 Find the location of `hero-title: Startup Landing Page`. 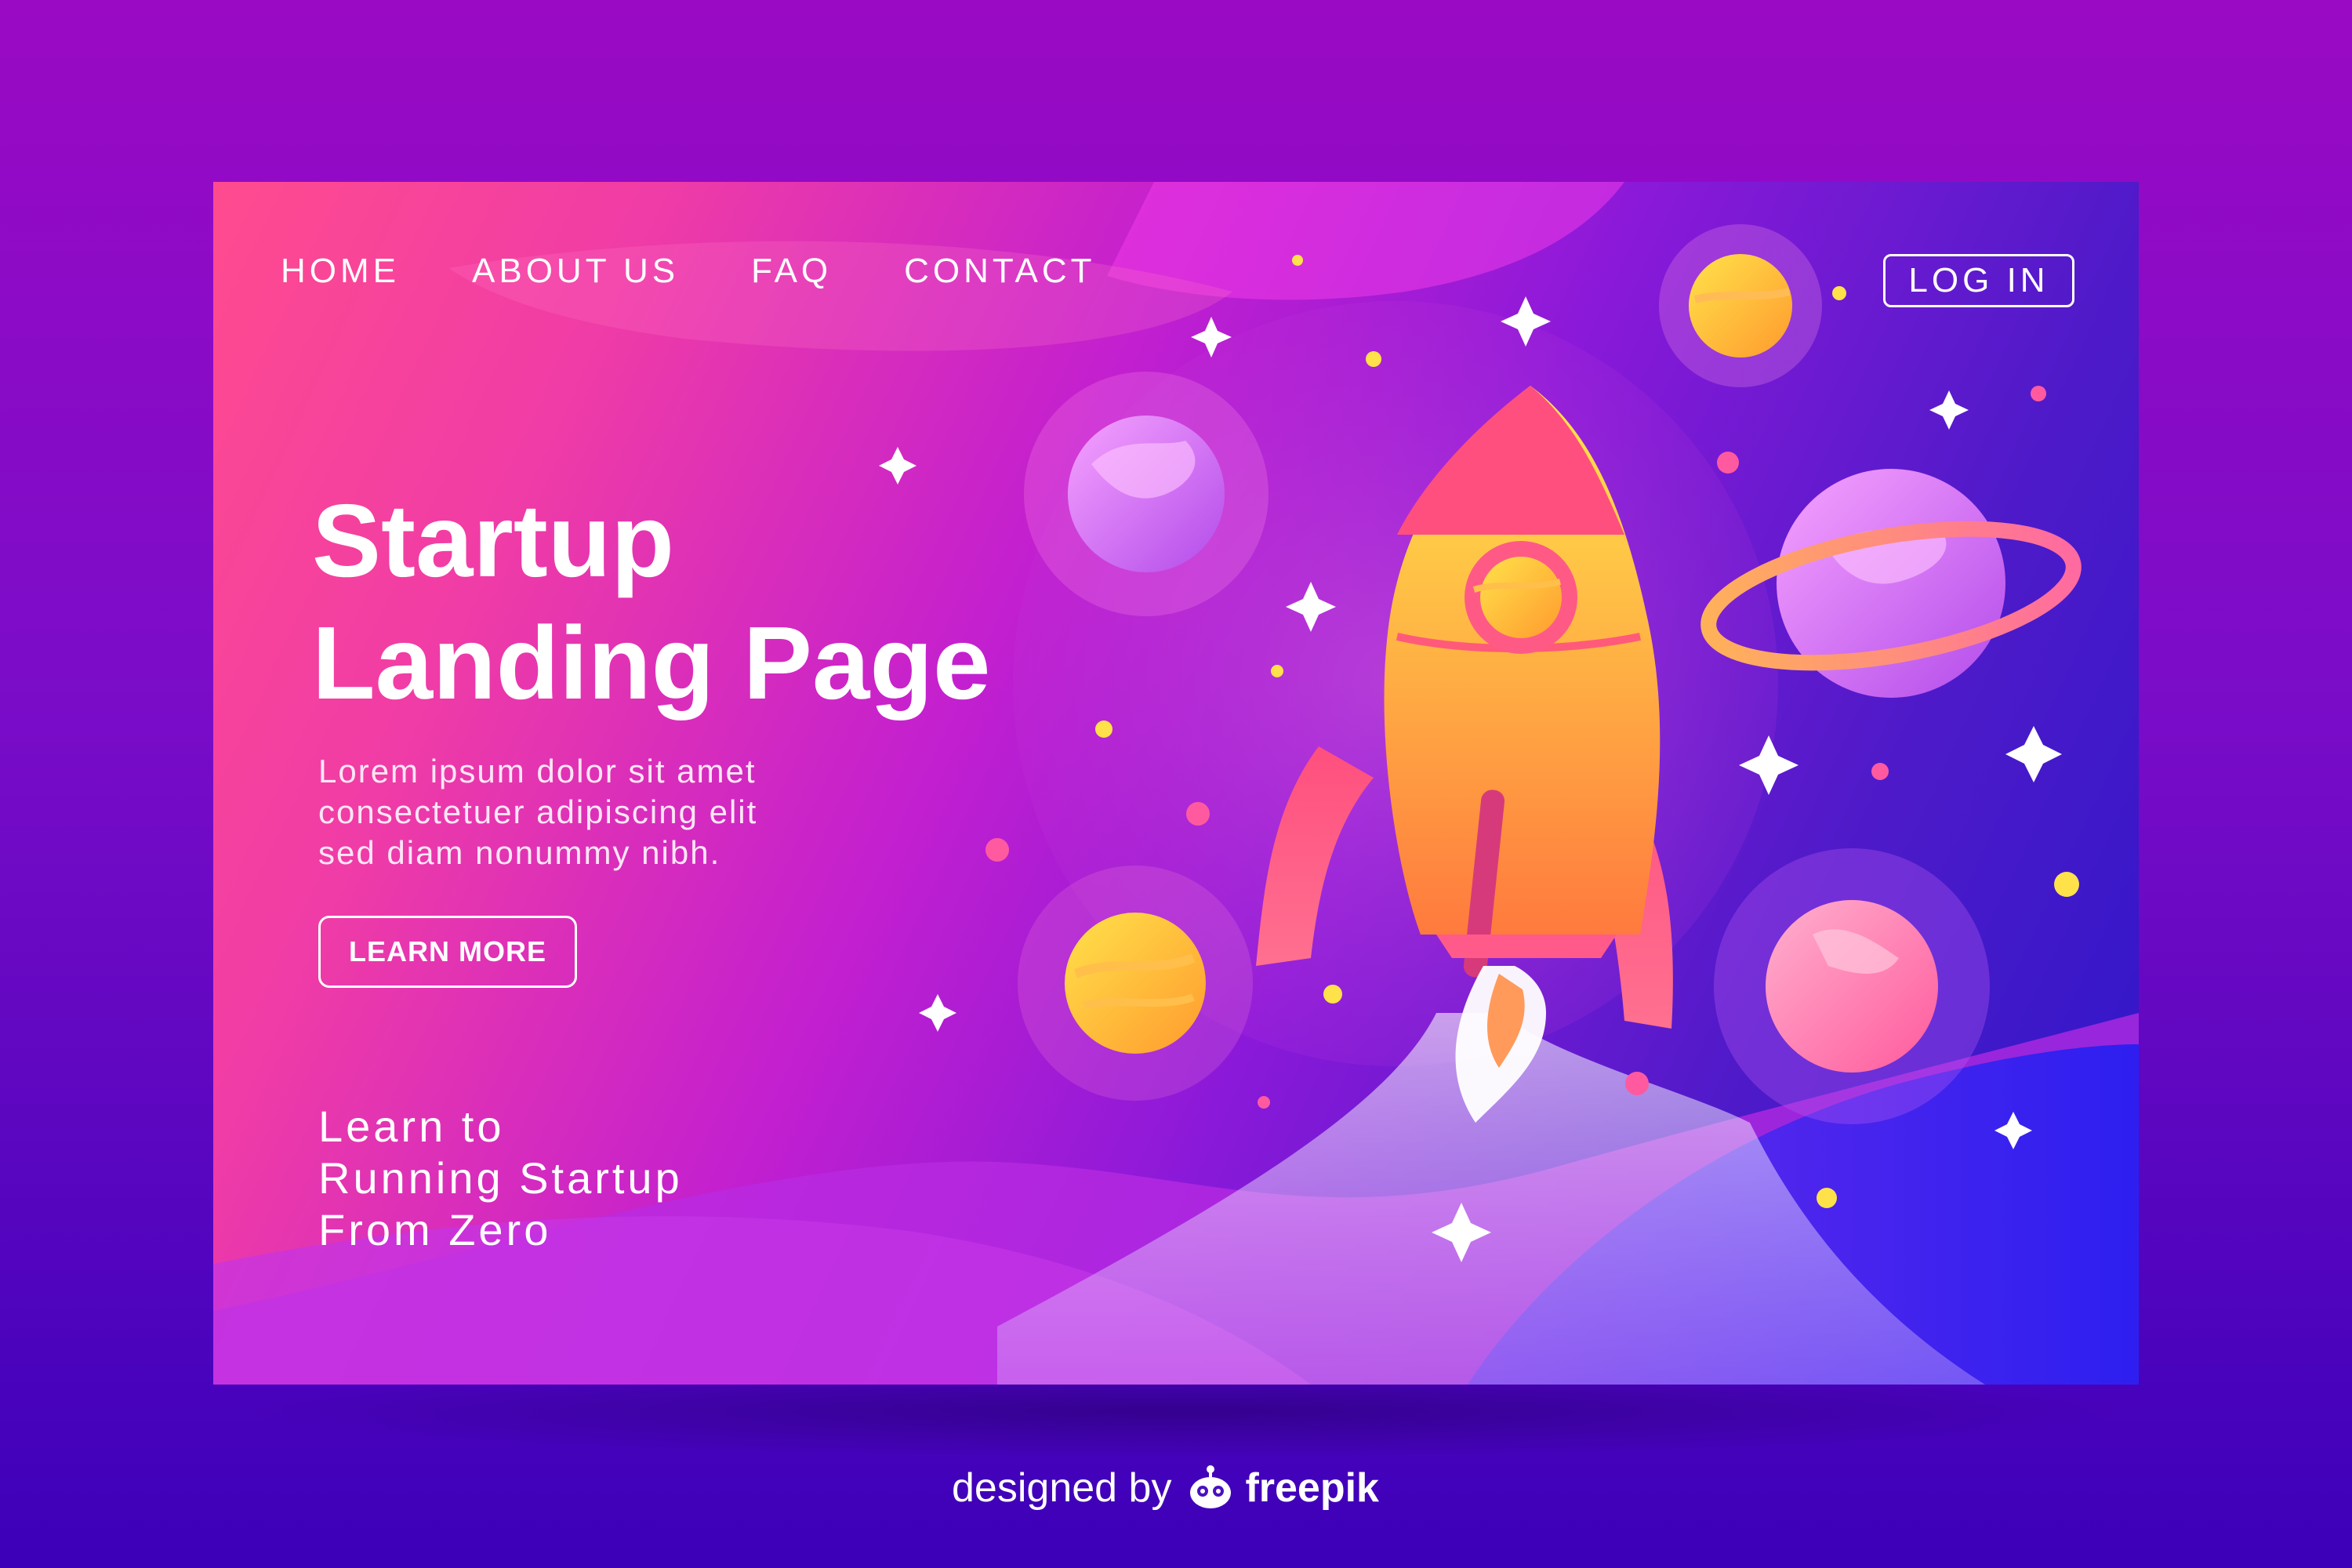

hero-title: Startup Landing Page is located at coordinates (651, 602).